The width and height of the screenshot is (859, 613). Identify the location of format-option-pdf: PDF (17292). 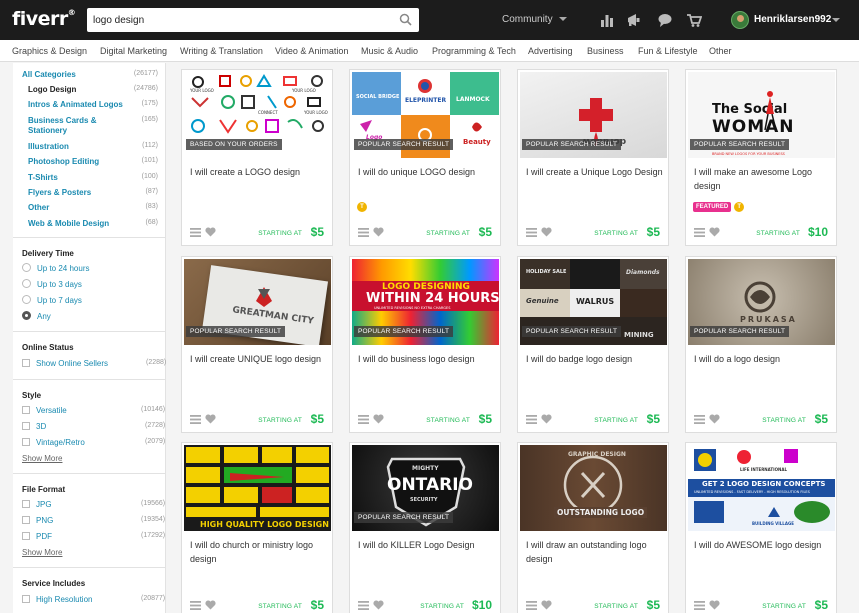
(93, 536).